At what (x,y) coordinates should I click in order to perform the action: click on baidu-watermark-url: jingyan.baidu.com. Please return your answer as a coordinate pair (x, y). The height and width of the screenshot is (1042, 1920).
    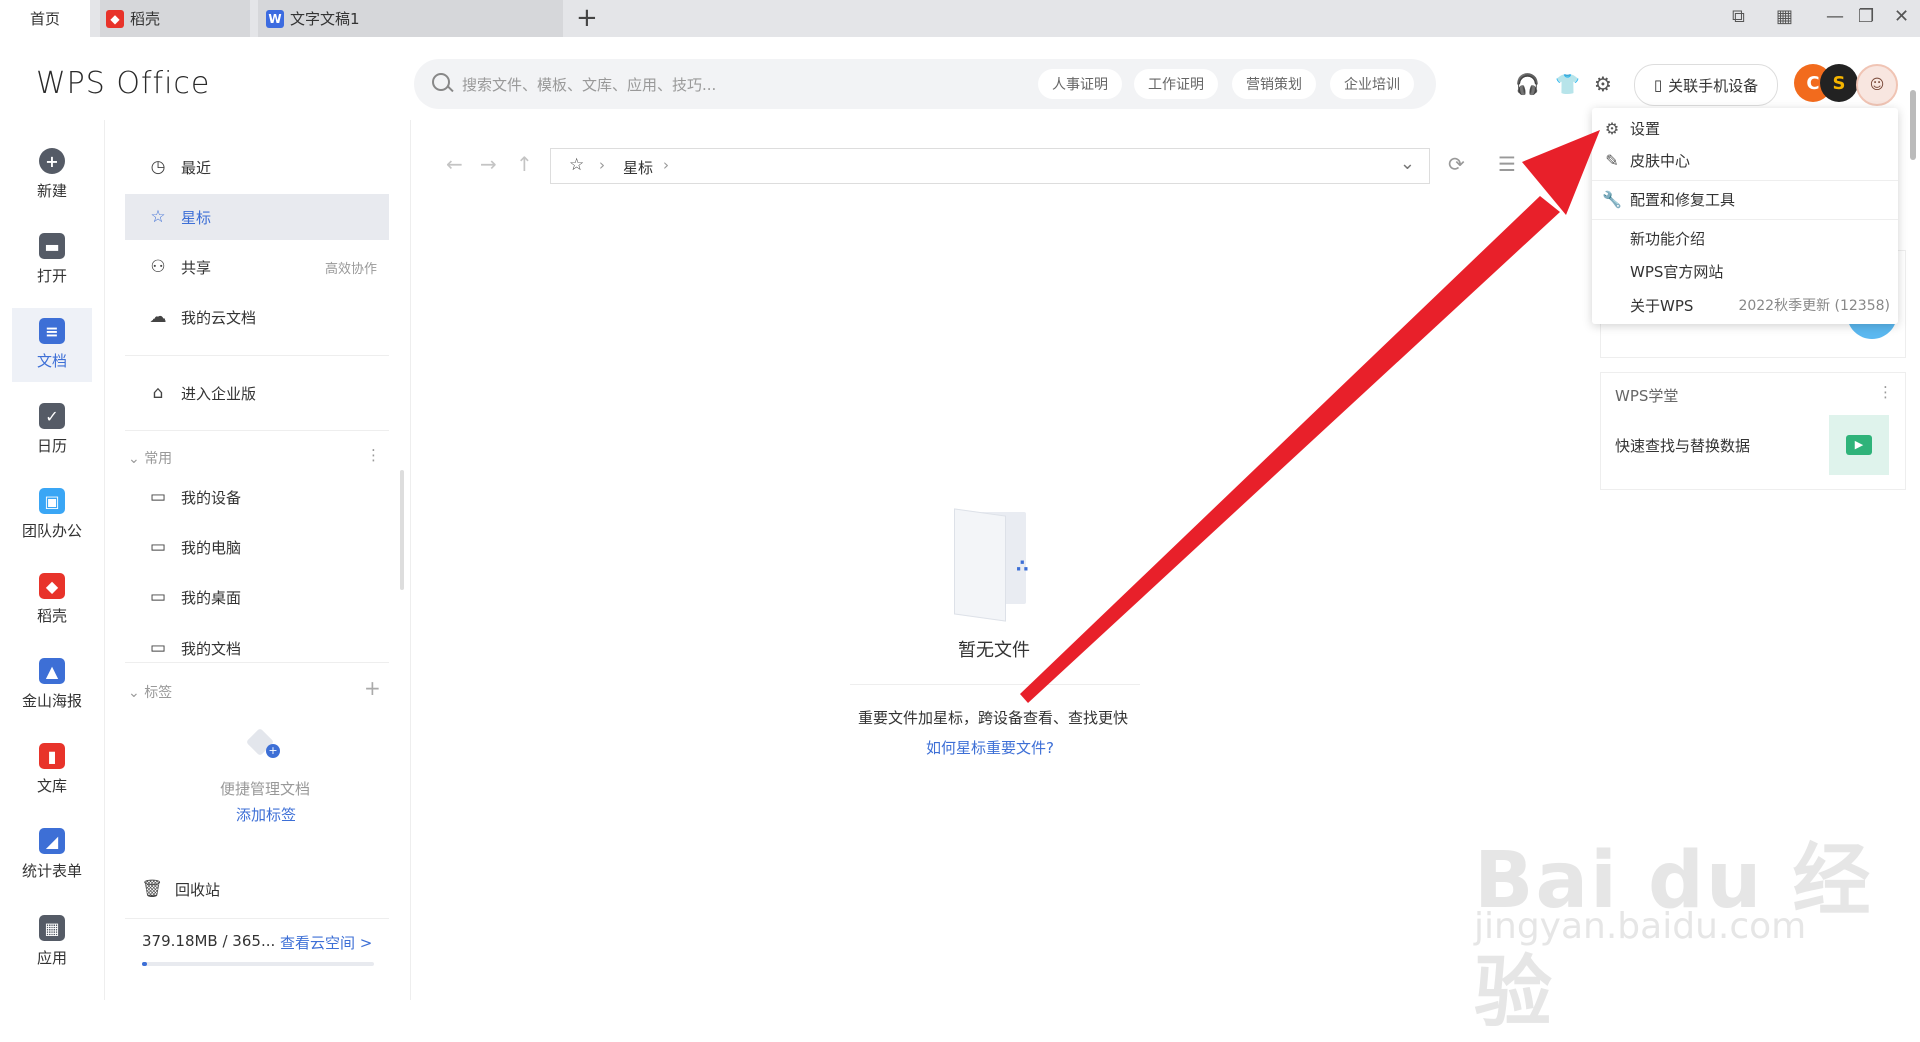
    Looking at the image, I should click on (1640, 926).